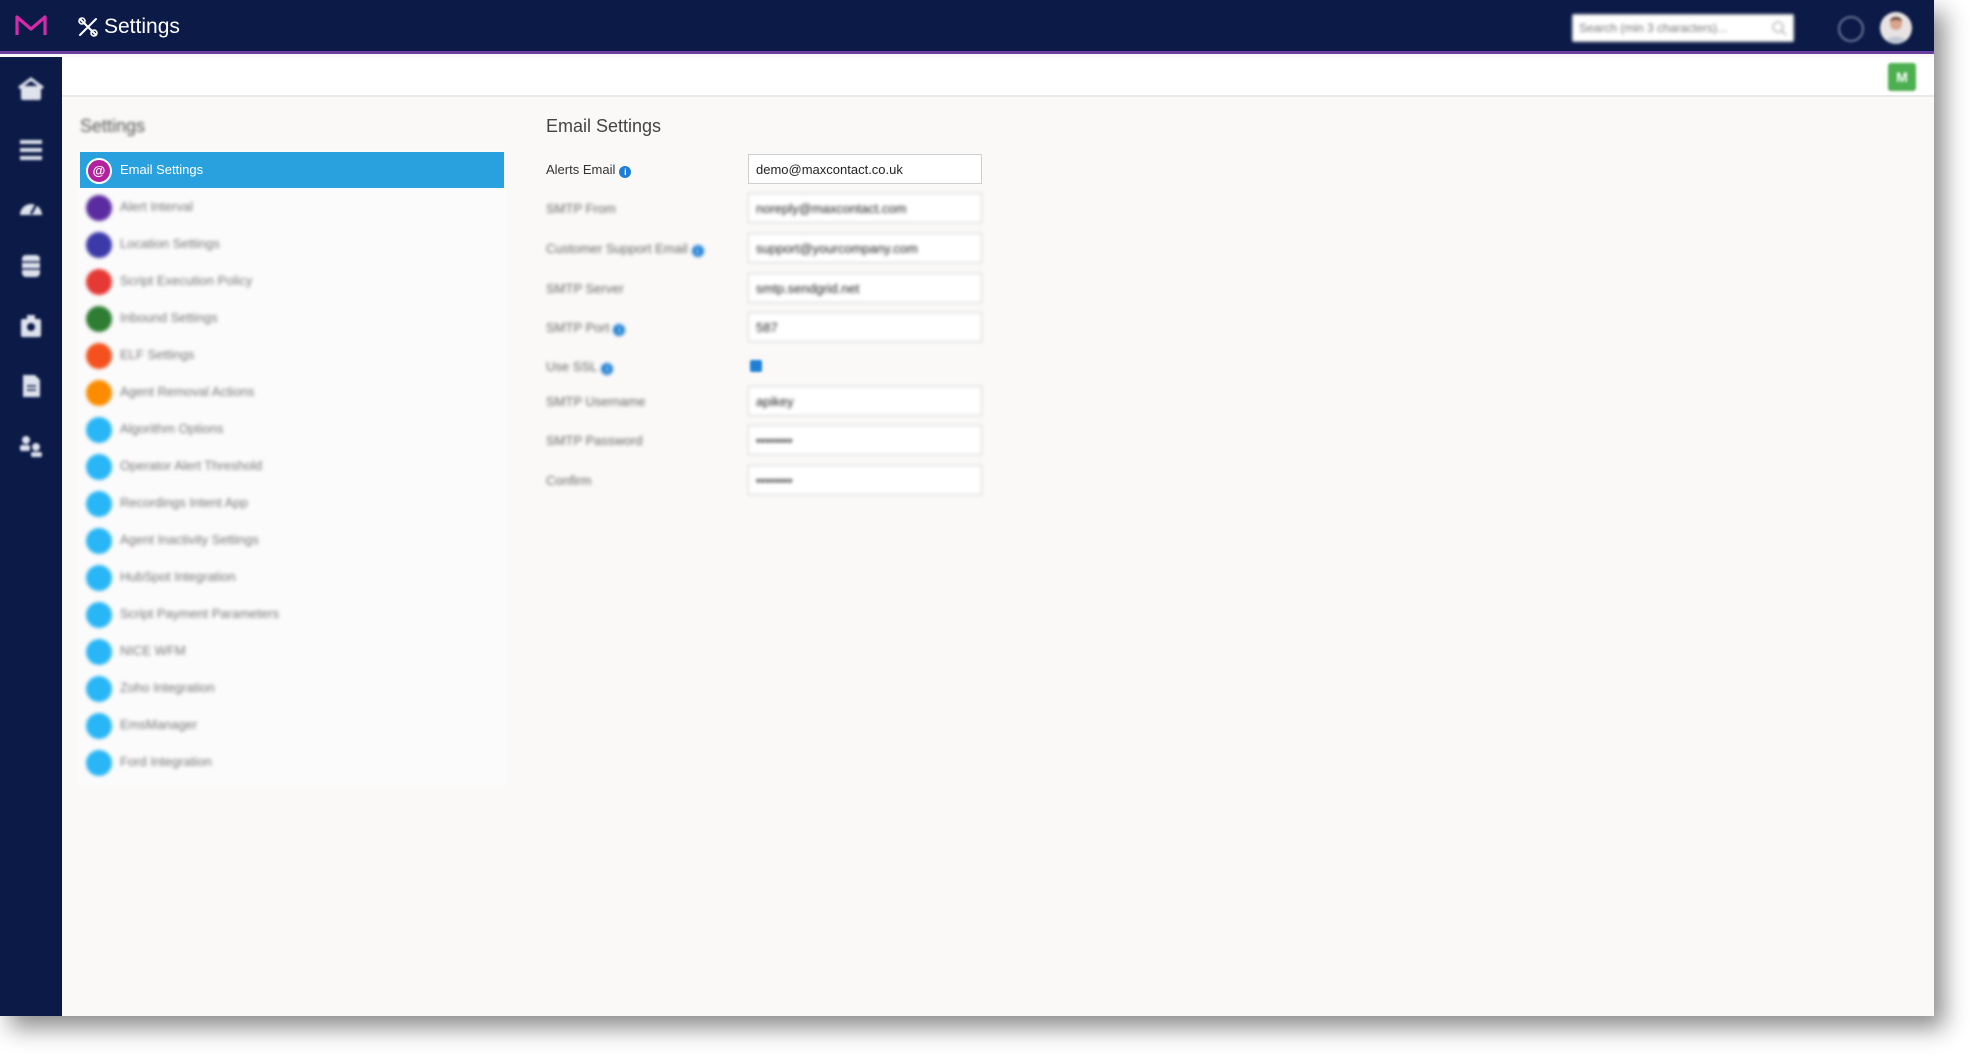  I want to click on smtp-port-input, so click(865, 327).